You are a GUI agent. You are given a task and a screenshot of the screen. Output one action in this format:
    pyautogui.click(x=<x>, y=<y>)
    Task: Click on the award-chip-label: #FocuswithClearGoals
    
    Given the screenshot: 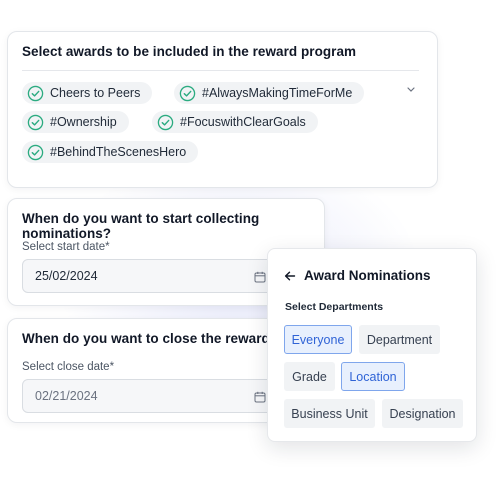 What is the action you would take?
    pyautogui.click(x=243, y=122)
    